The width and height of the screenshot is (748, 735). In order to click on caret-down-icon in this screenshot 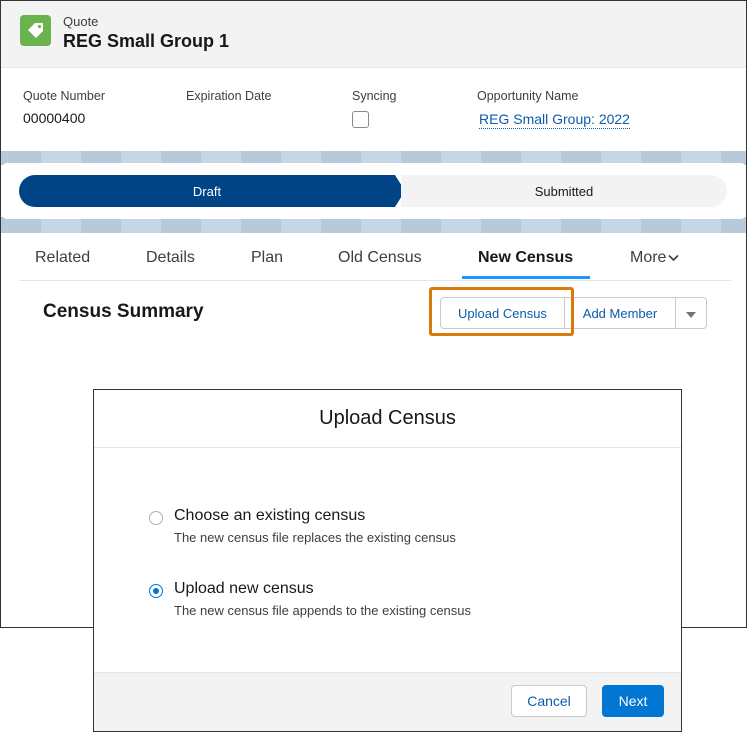, I will do `click(691, 313)`.